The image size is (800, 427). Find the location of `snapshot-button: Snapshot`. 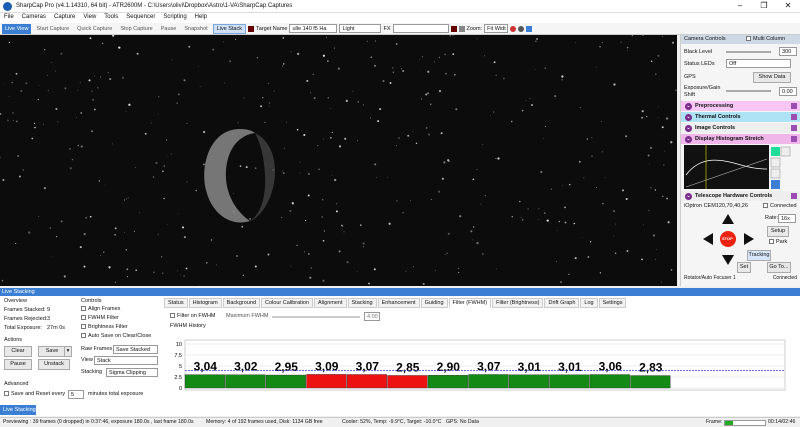

snapshot-button: Snapshot is located at coordinates (195, 29).